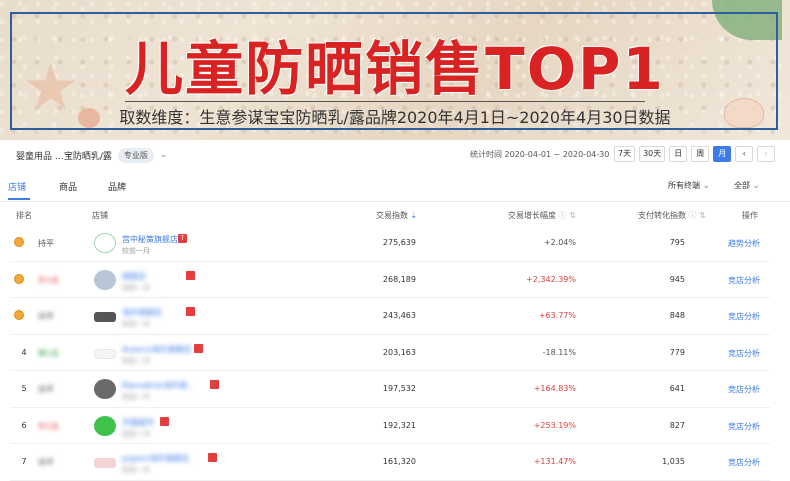 The width and height of the screenshot is (790, 481). I want to click on edition-badge: 专业版, so click(135, 155).